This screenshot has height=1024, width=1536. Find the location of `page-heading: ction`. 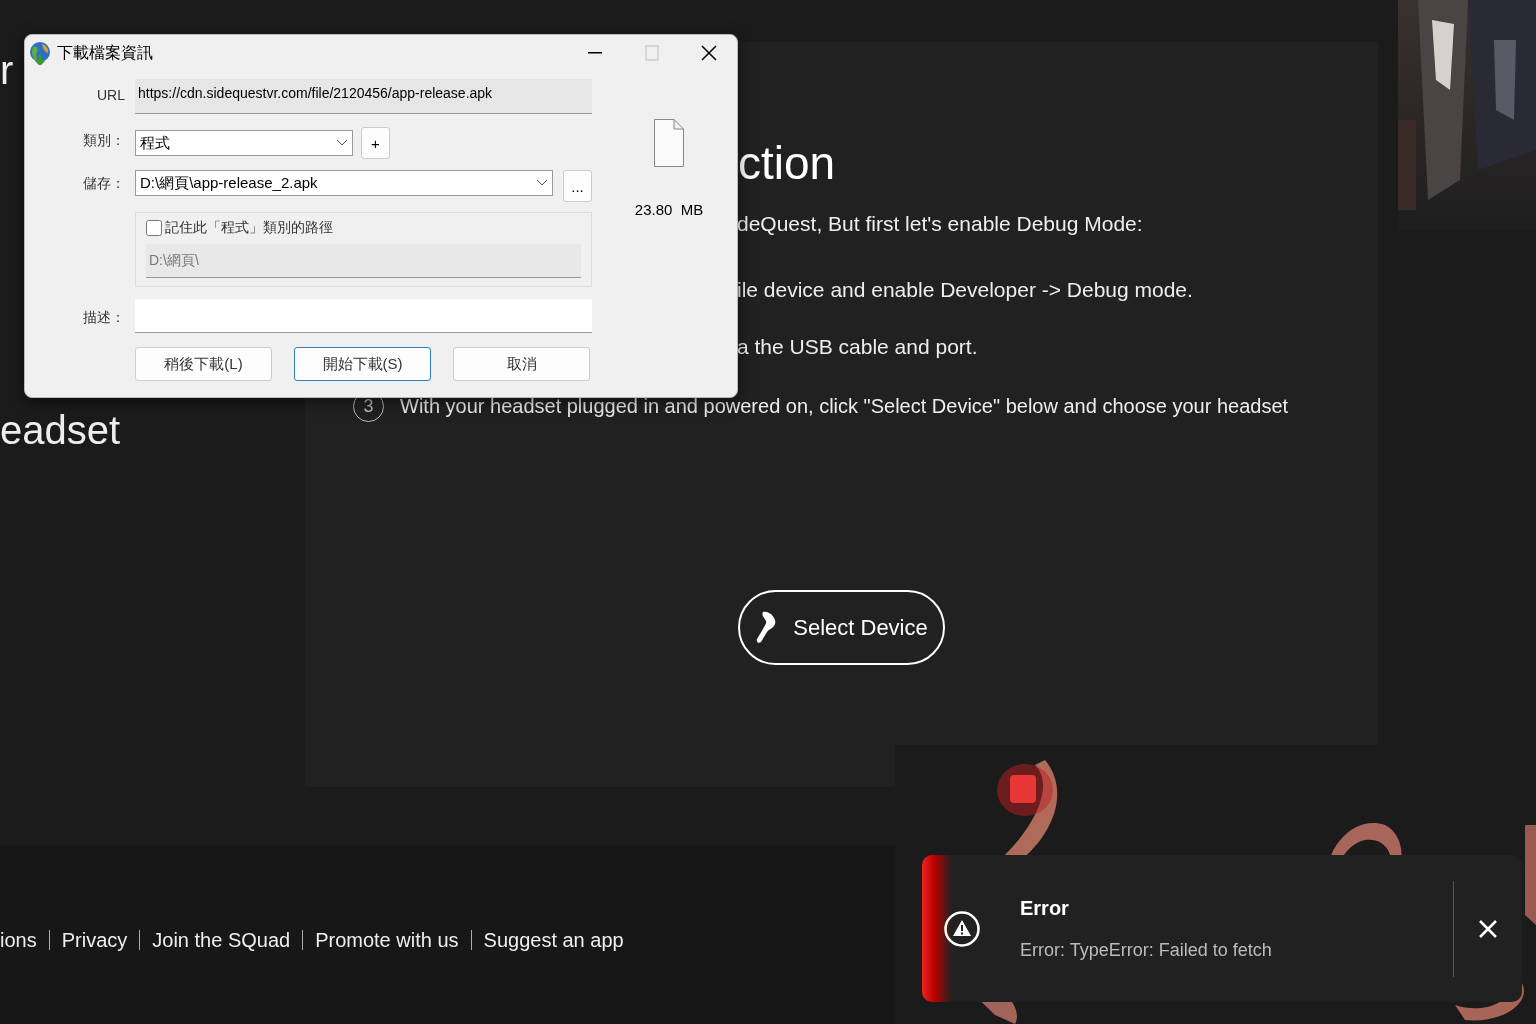

page-heading: ction is located at coordinates (787, 163).